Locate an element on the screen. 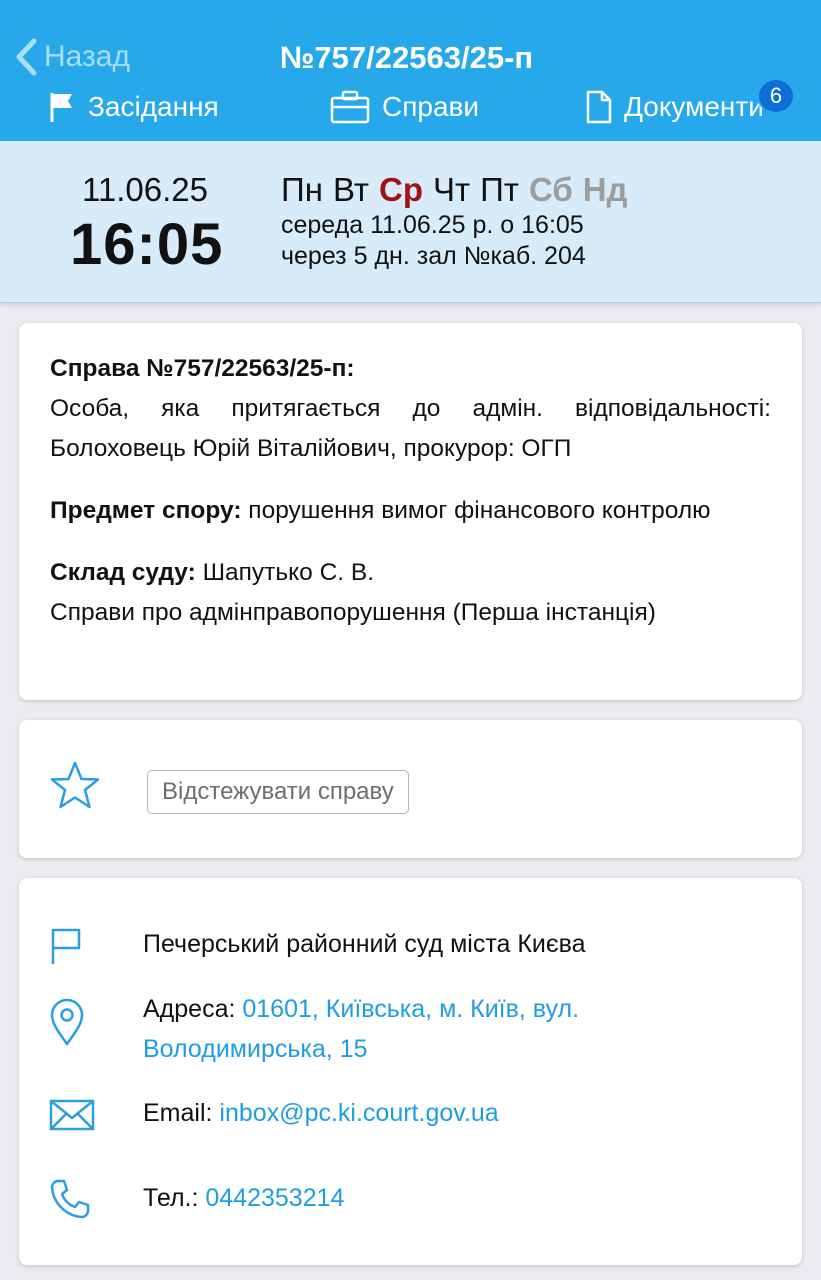 This screenshot has width=821, height=1280. email-link: inbox@pc.ki.court.gov.ua is located at coordinates (358, 1113).